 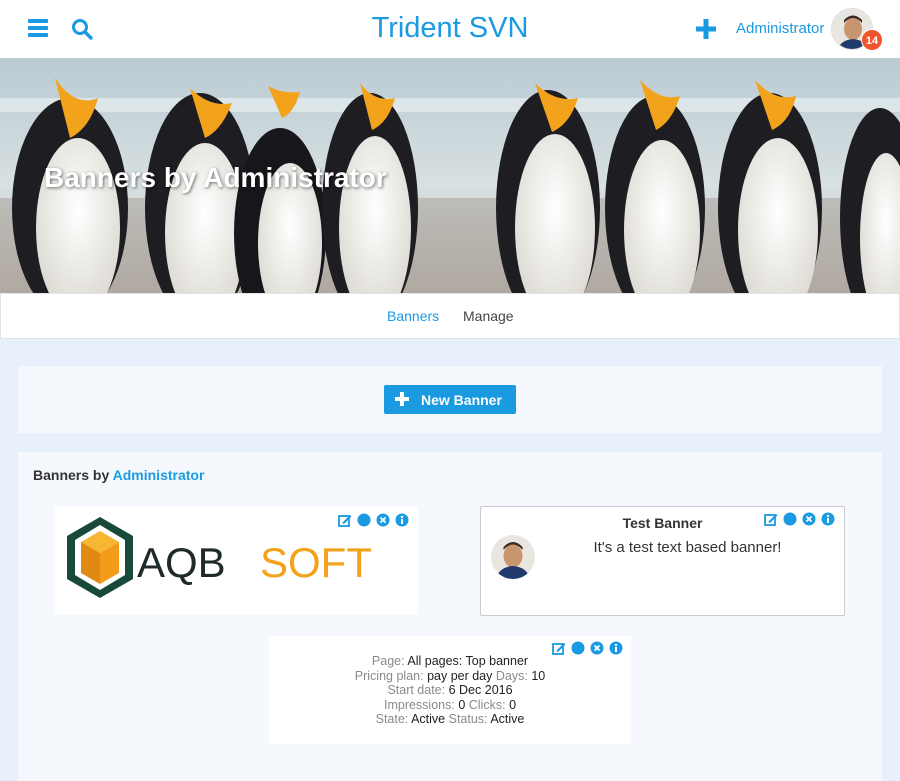 What do you see at coordinates (428, 719) in the screenshot?
I see `detail-state-value: Active` at bounding box center [428, 719].